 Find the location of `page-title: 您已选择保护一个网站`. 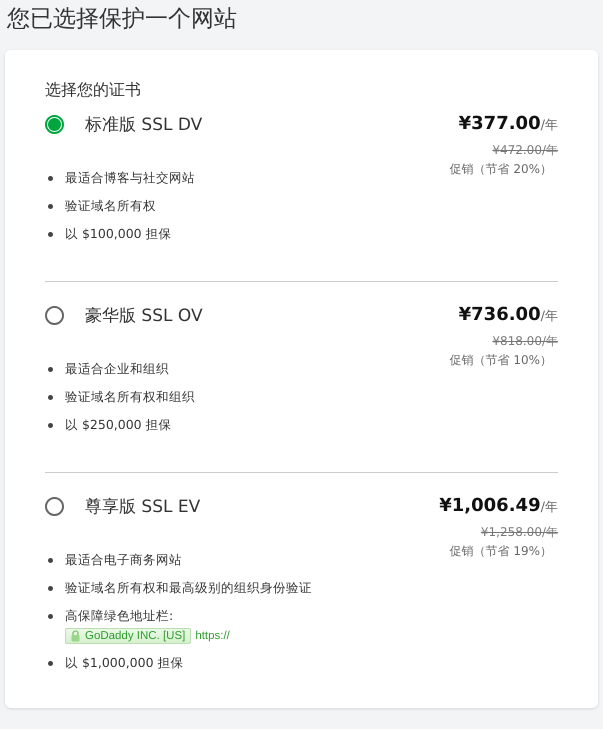

page-title: 您已选择保护一个网站 is located at coordinates (122, 19).